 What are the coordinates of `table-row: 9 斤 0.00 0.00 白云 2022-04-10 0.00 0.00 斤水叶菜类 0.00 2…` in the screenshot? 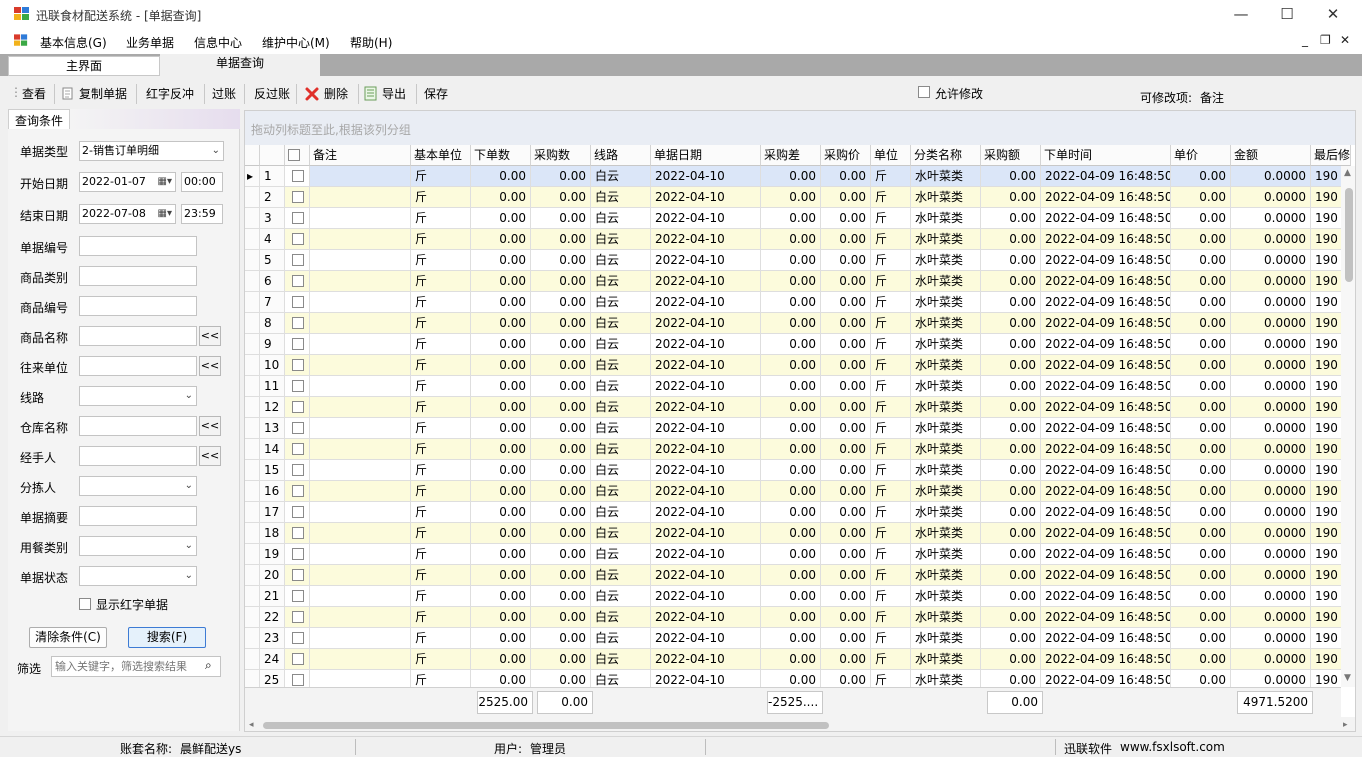 It's located at (793, 344).